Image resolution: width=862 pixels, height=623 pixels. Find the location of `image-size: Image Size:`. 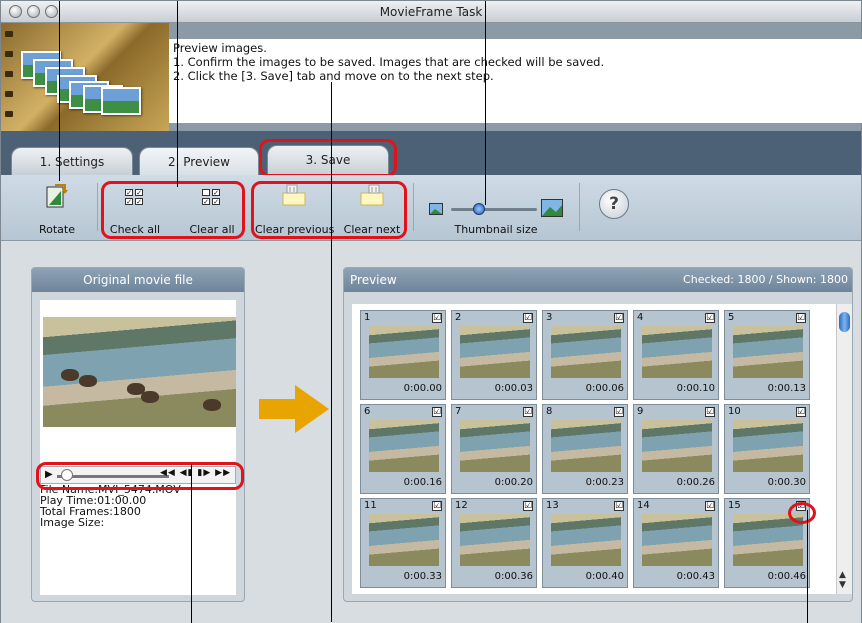

image-size: Image Size: is located at coordinates (72, 522).